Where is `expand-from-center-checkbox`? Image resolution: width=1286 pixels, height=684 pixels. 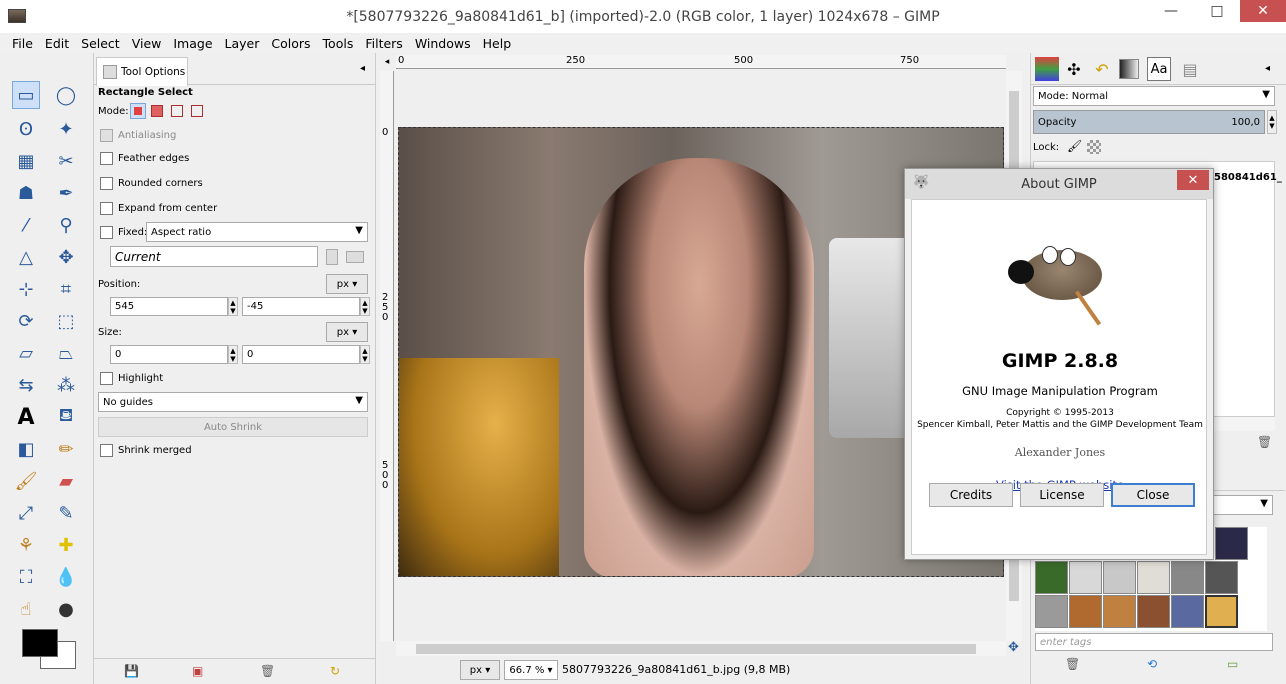 expand-from-center-checkbox is located at coordinates (106, 208).